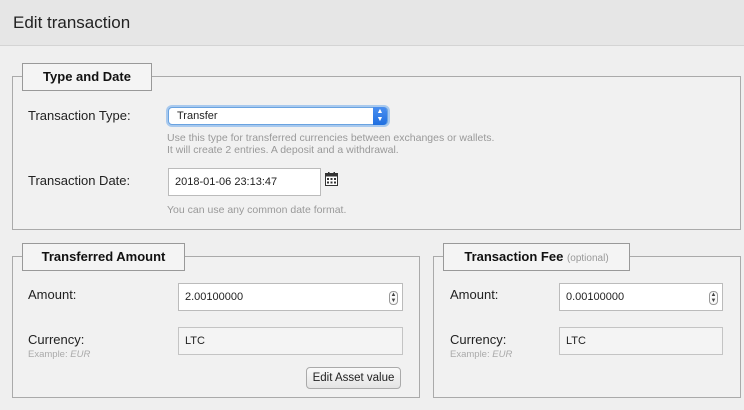 The image size is (744, 410). What do you see at coordinates (478, 339) in the screenshot?
I see `fee-currency-label: Currency:` at bounding box center [478, 339].